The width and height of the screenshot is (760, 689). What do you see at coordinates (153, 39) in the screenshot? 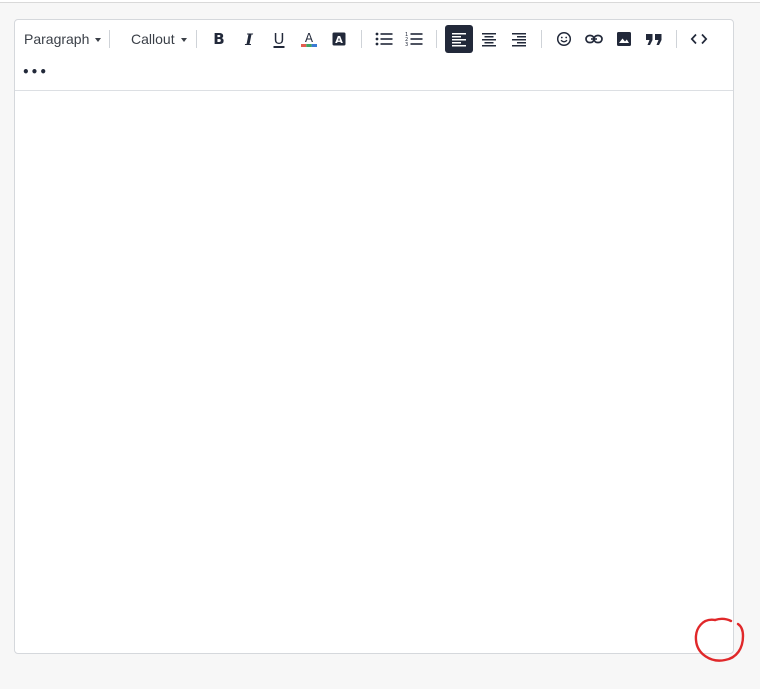
I see `block-style-label: Callout` at bounding box center [153, 39].